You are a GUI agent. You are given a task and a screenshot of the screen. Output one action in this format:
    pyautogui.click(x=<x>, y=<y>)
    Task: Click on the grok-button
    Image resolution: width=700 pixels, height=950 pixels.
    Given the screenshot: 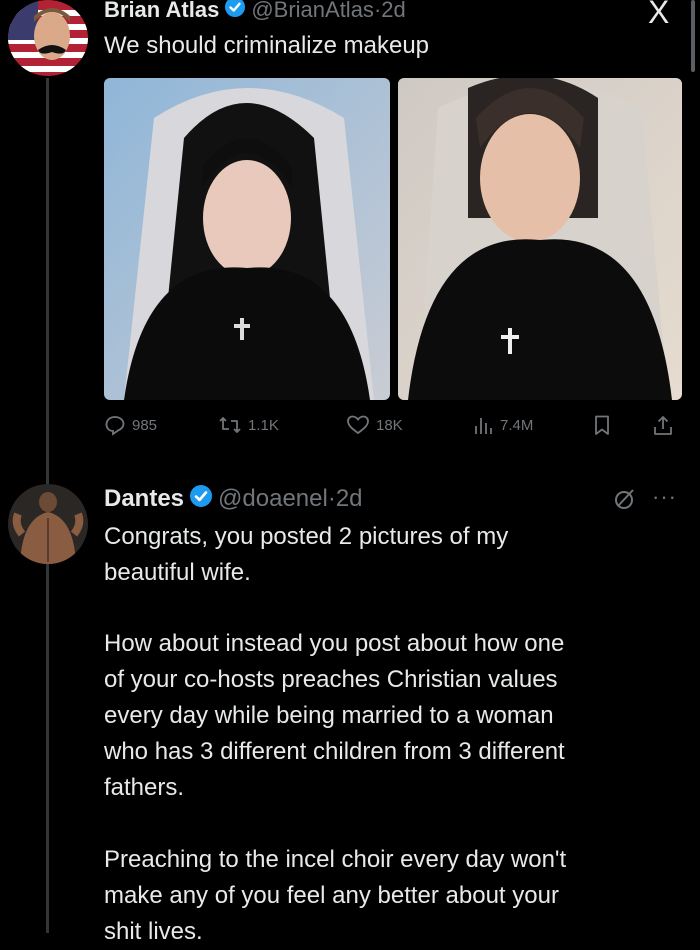 What is the action you would take?
    pyautogui.click(x=625, y=501)
    